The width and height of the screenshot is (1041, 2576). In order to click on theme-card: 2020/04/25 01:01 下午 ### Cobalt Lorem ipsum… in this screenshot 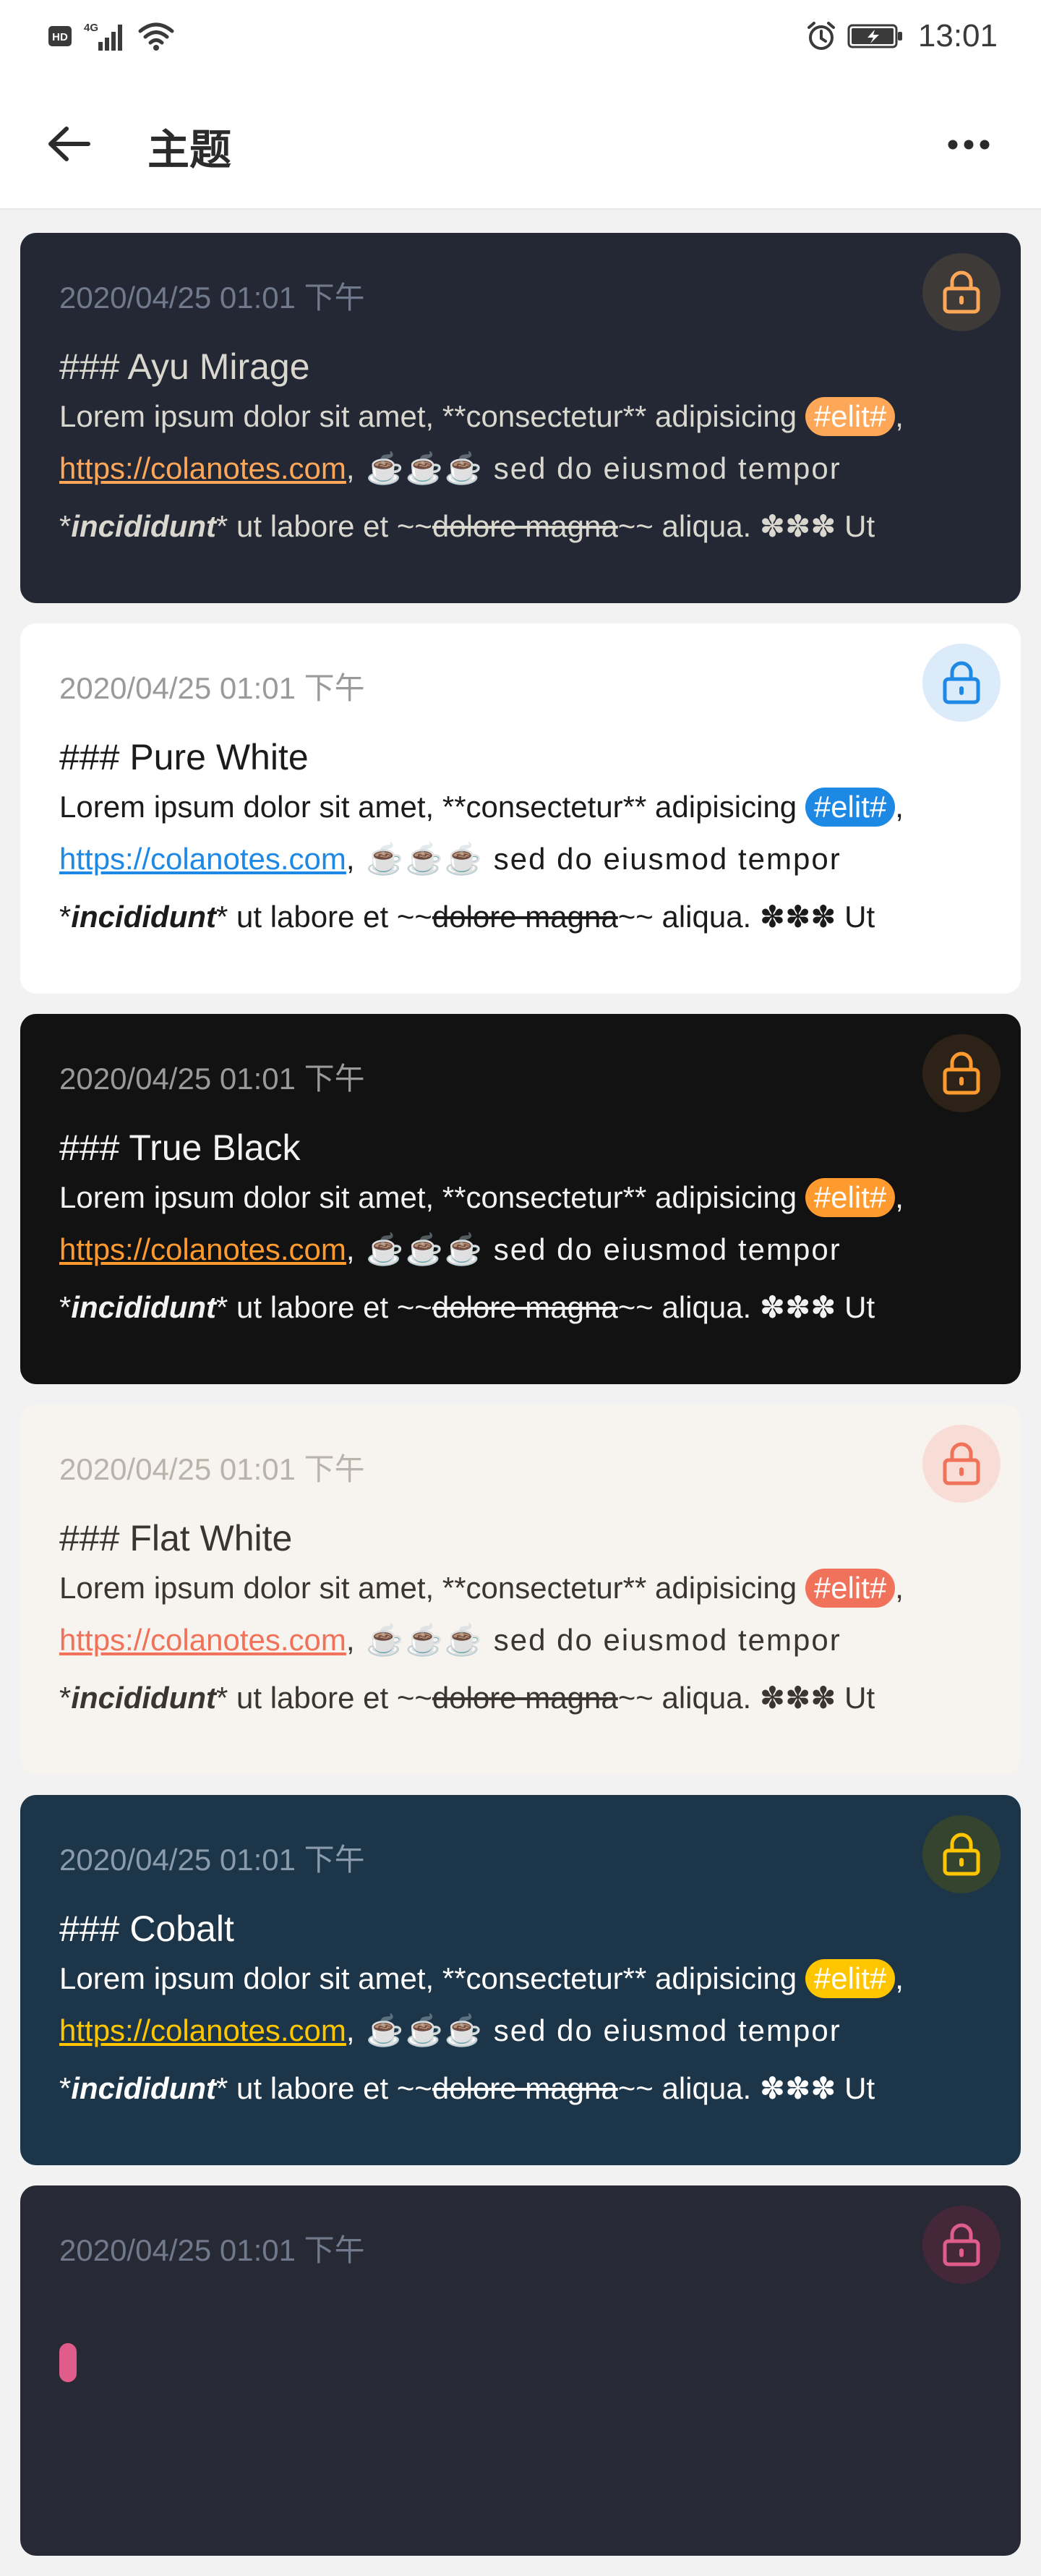, I will do `click(520, 1980)`.